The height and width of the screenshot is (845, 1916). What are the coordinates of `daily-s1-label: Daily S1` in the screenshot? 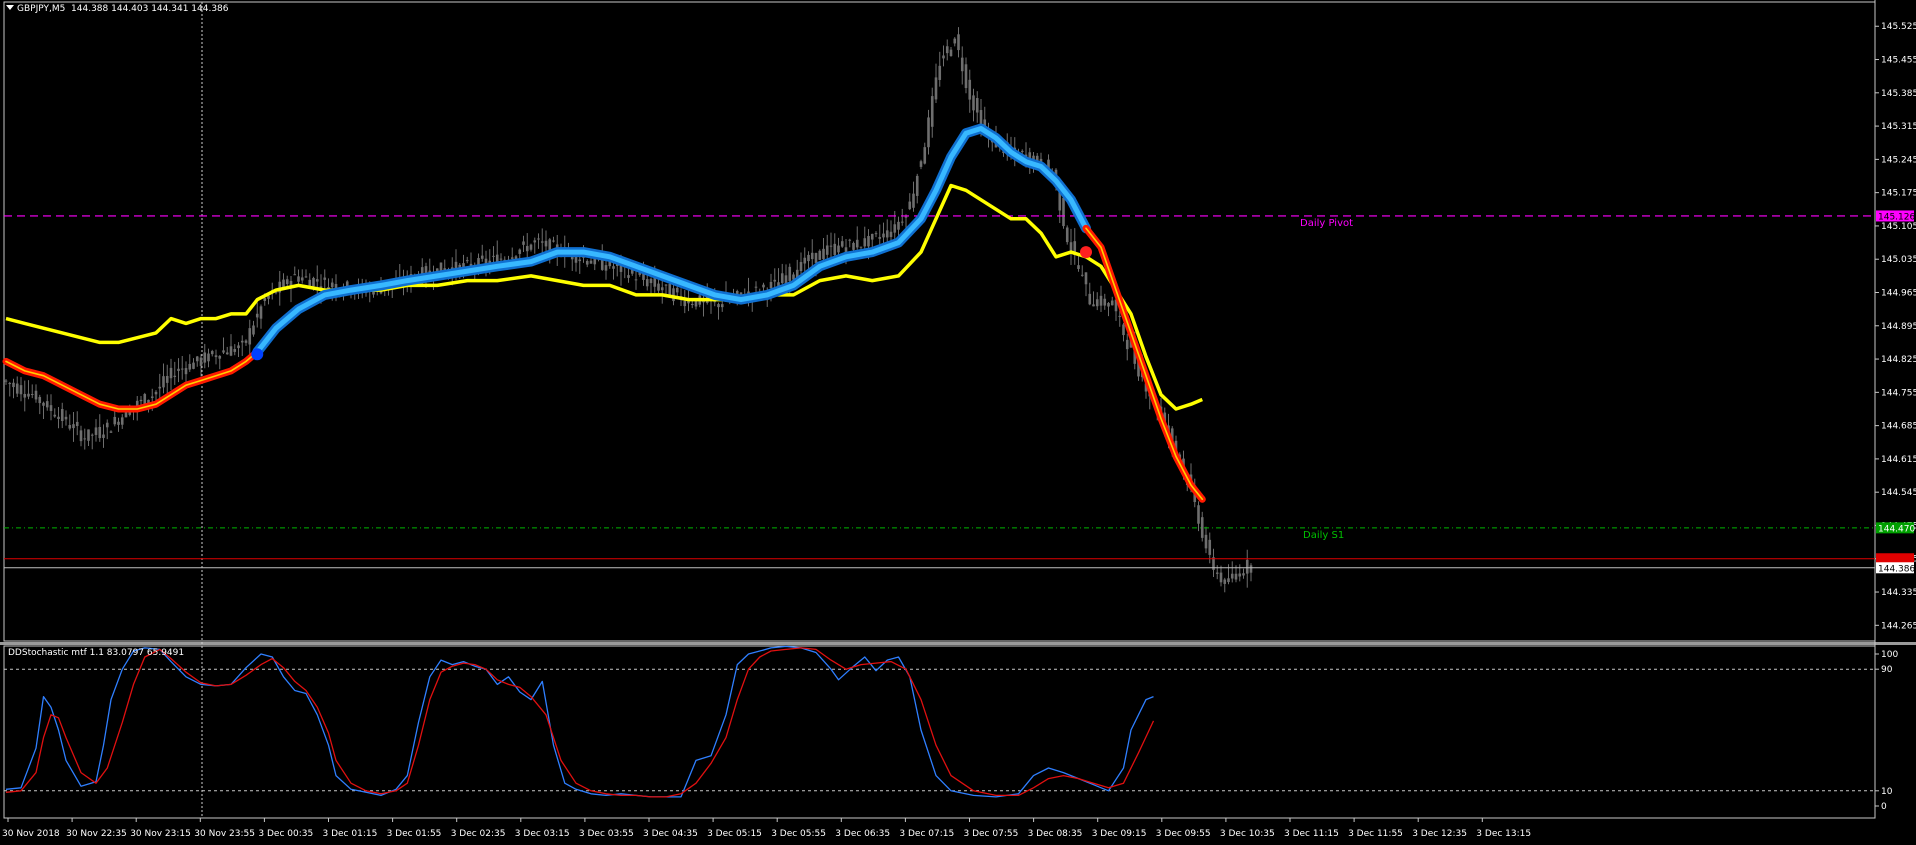 It's located at (1323, 535).